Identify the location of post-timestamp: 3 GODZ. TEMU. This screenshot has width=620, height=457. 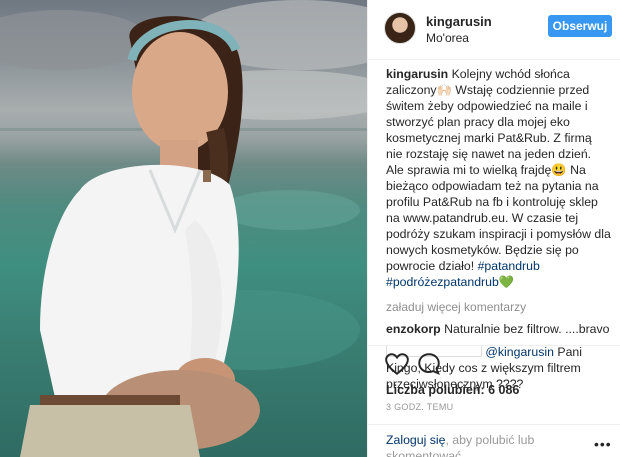
(420, 407).